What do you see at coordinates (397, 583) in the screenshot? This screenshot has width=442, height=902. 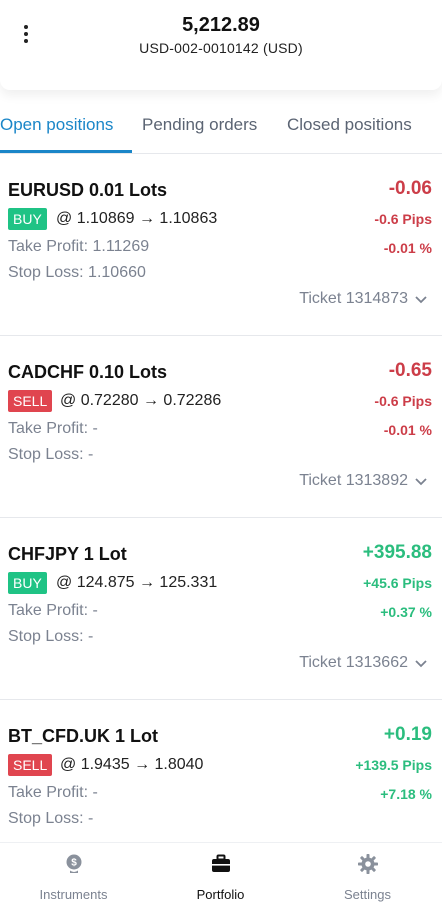 I see `position-pips: +45.6 Pips` at bounding box center [397, 583].